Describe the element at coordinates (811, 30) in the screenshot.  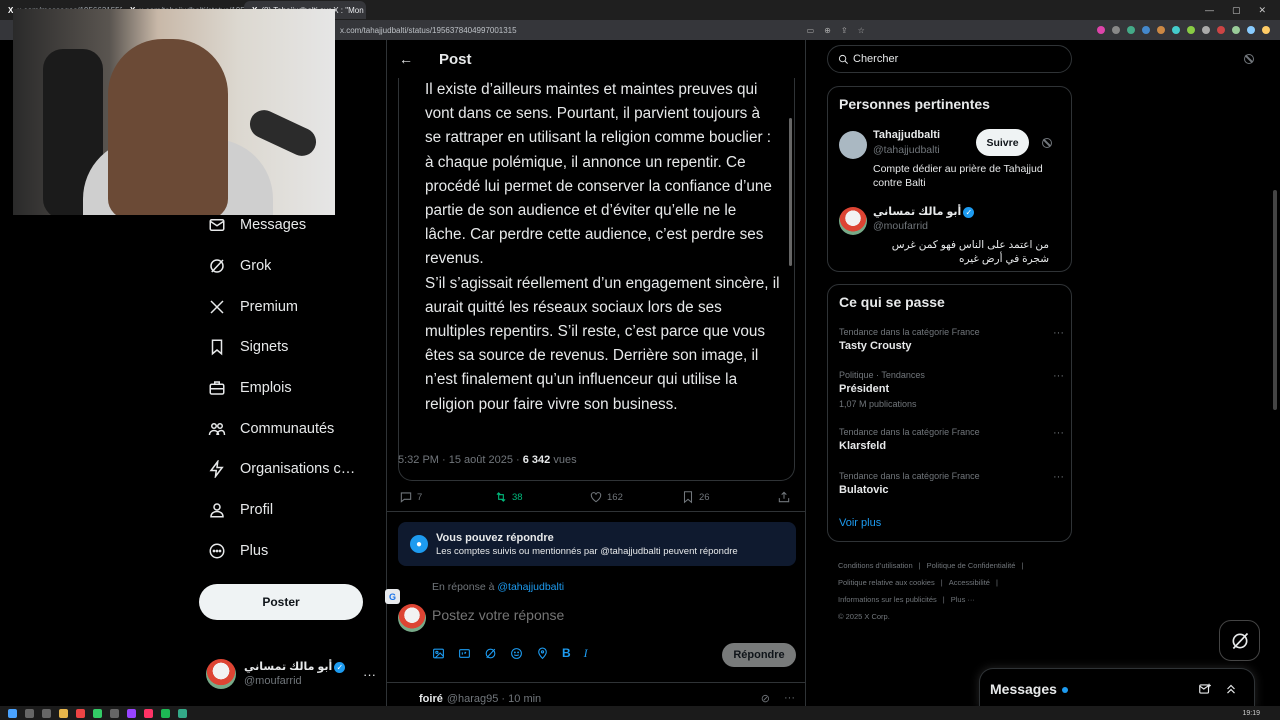
I see `cast-icon: ▭` at that location.